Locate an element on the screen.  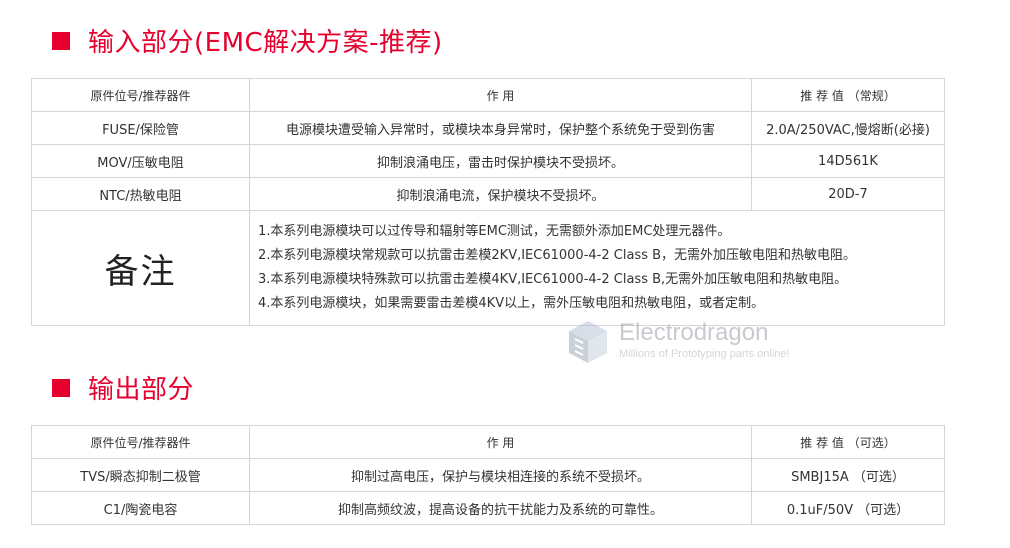
cell-part: FUSE/保险管 is located at coordinates (140, 128).